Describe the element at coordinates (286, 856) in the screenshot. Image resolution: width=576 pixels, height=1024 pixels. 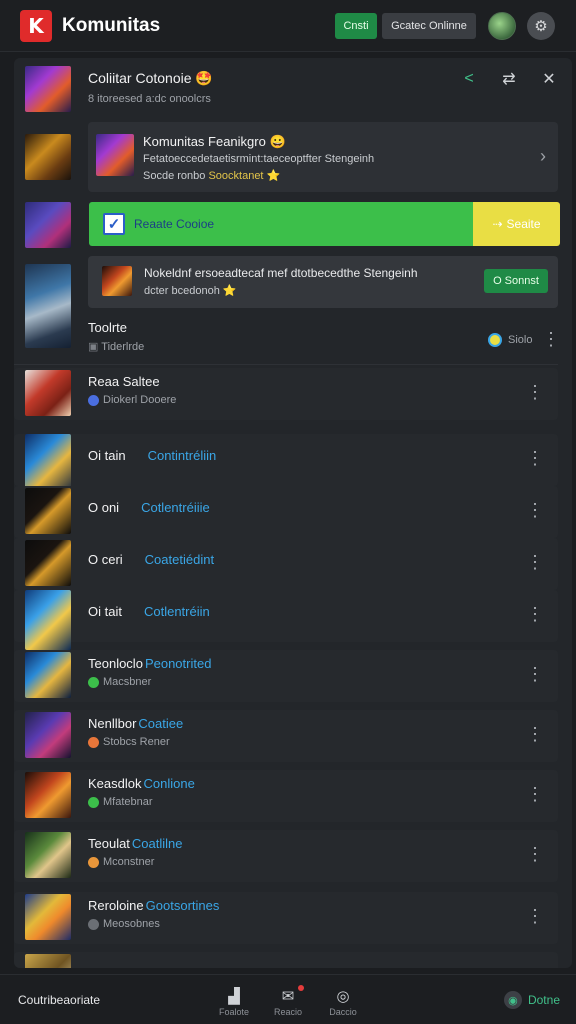
I see `list-item: Teoulat Coatlilne Mconstner ⋮` at that location.